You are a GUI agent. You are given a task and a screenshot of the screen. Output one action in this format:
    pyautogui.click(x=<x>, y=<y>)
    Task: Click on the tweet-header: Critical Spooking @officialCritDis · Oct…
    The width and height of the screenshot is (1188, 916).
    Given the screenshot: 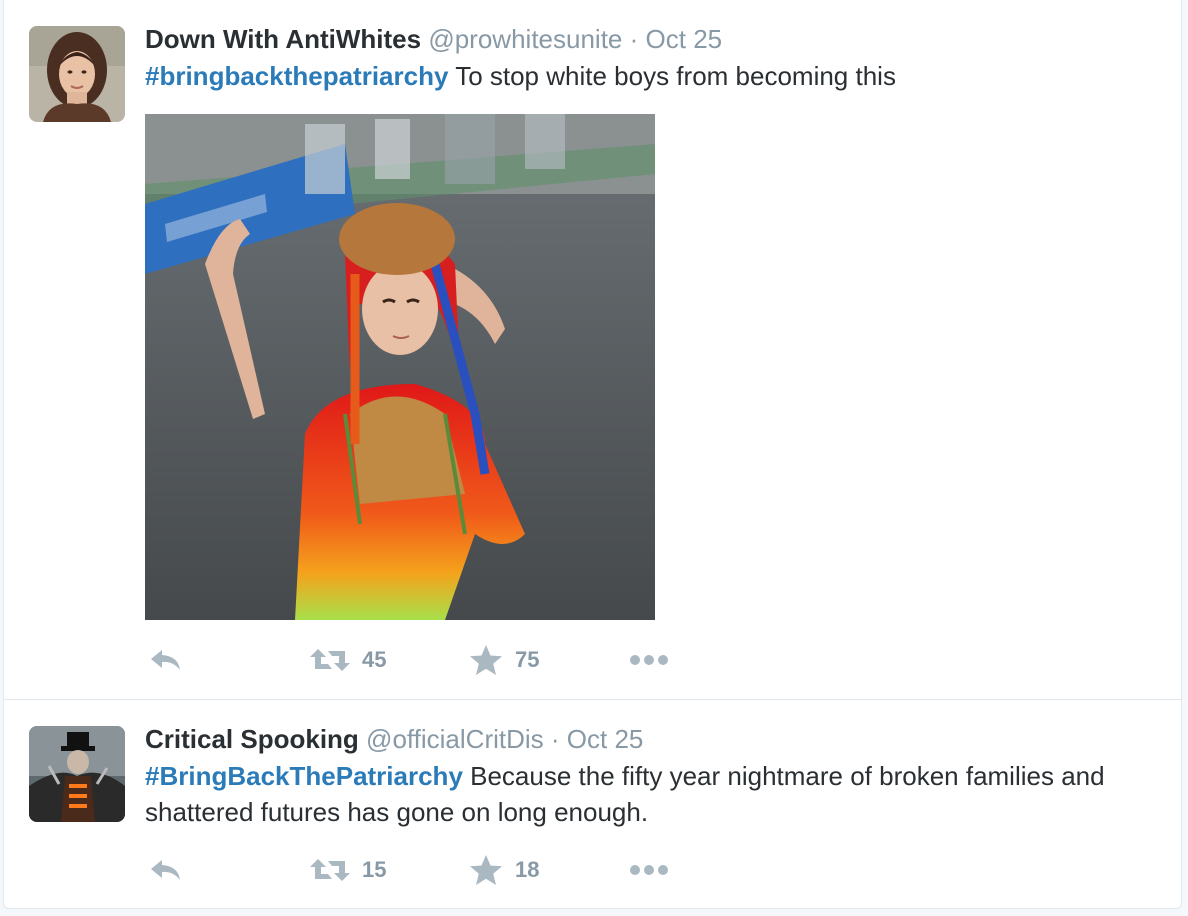 What is the action you would take?
    pyautogui.click(x=394, y=739)
    